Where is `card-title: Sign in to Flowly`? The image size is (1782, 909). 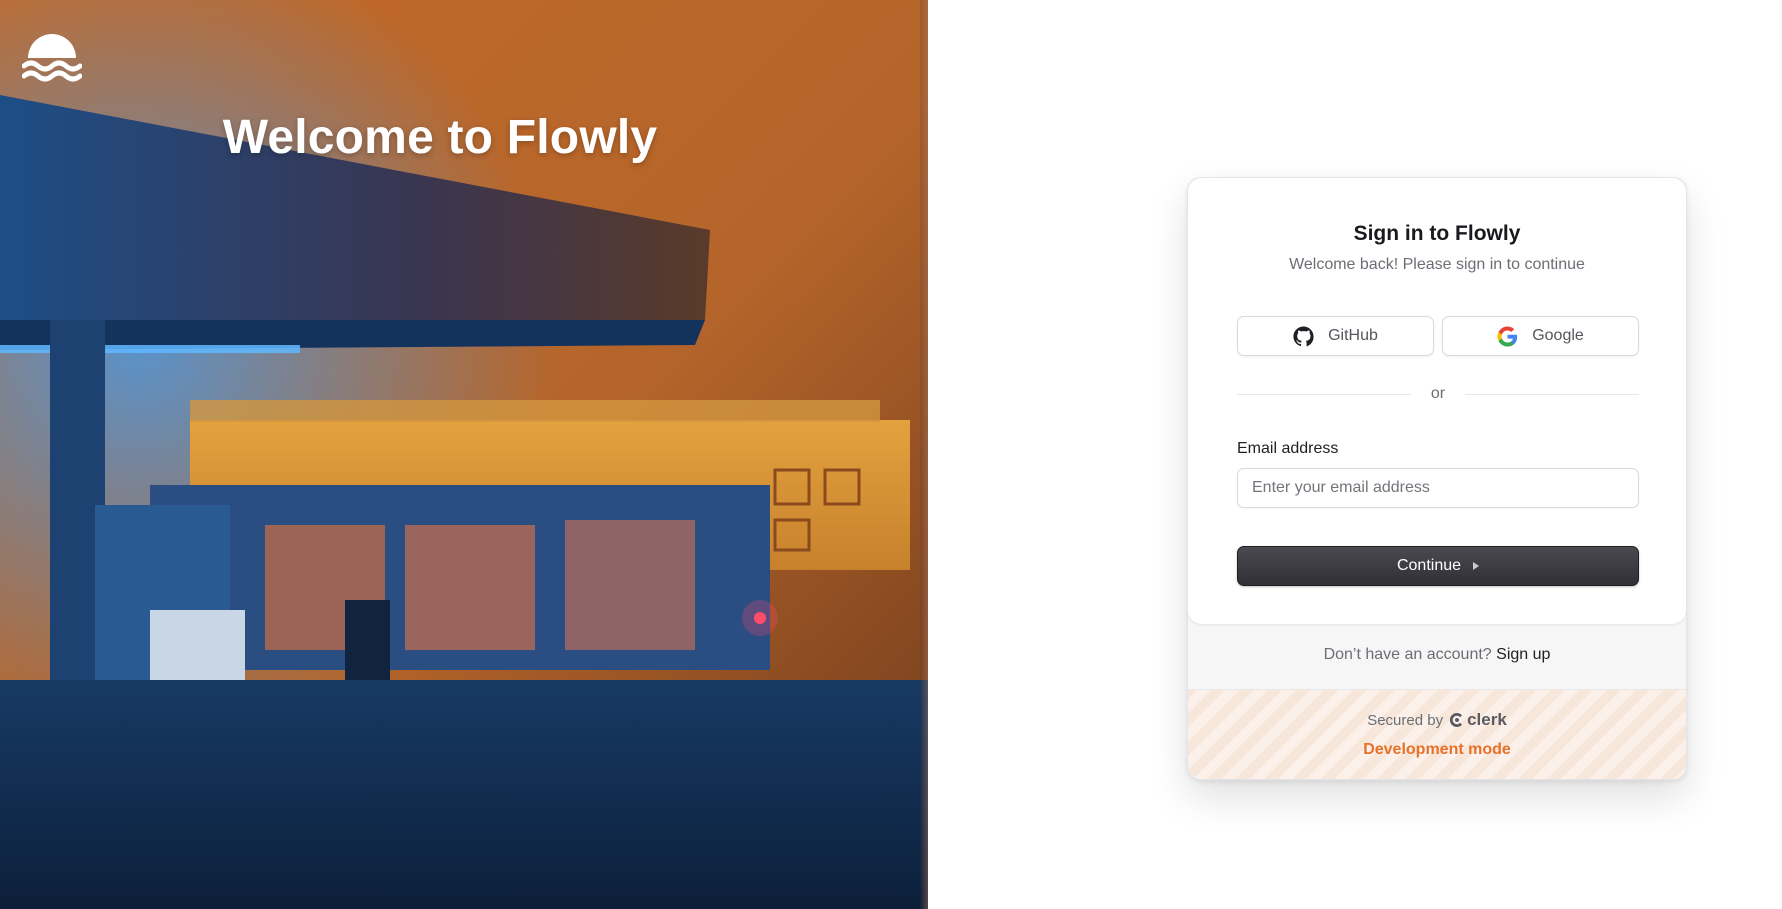 card-title: Sign in to Flowly is located at coordinates (1437, 233).